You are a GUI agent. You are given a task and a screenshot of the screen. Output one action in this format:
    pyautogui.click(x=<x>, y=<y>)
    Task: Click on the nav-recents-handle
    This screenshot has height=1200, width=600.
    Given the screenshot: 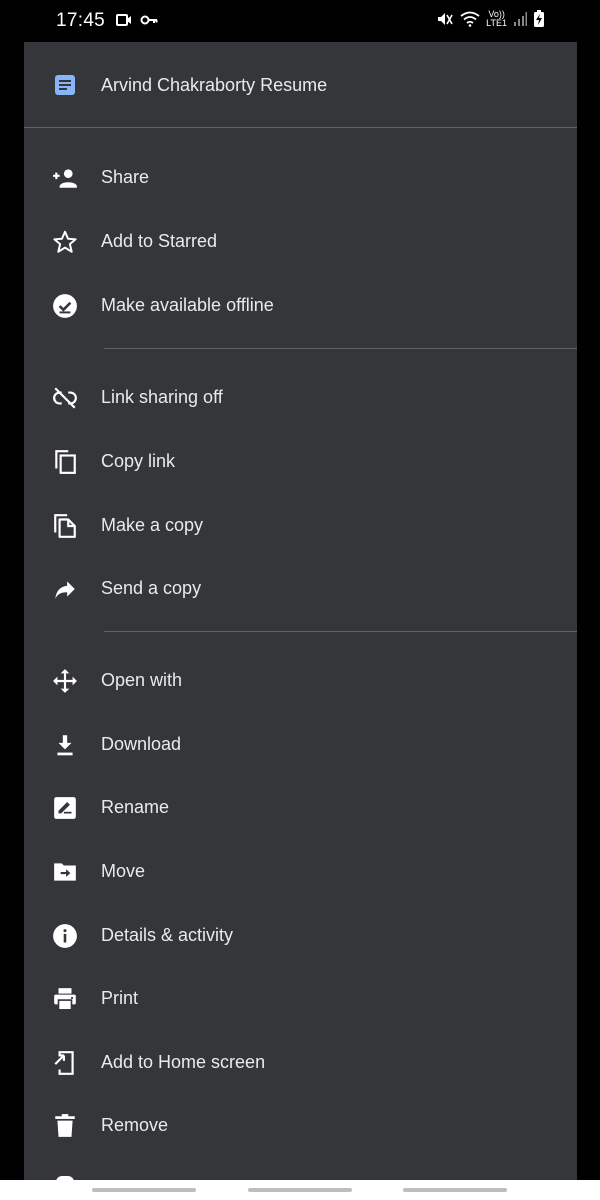 What is the action you would take?
    pyautogui.click(x=144, y=1190)
    